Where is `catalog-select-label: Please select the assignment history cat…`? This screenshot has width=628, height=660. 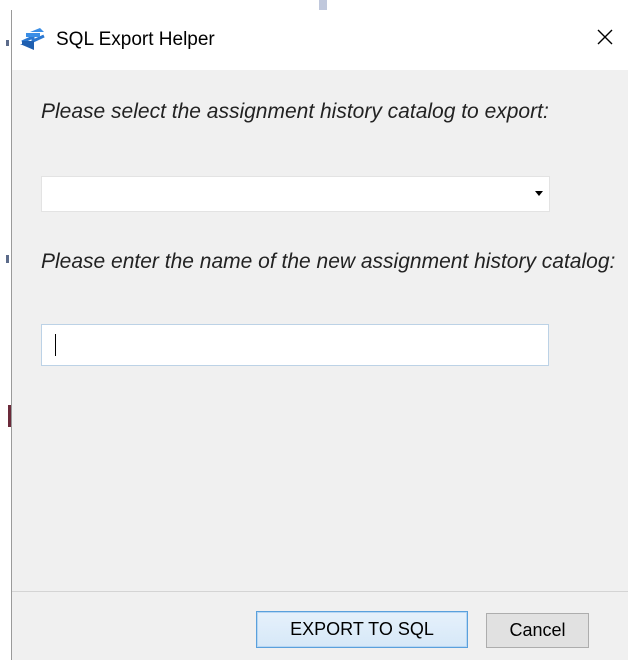 catalog-select-label: Please select the assignment history cat… is located at coordinates (295, 111).